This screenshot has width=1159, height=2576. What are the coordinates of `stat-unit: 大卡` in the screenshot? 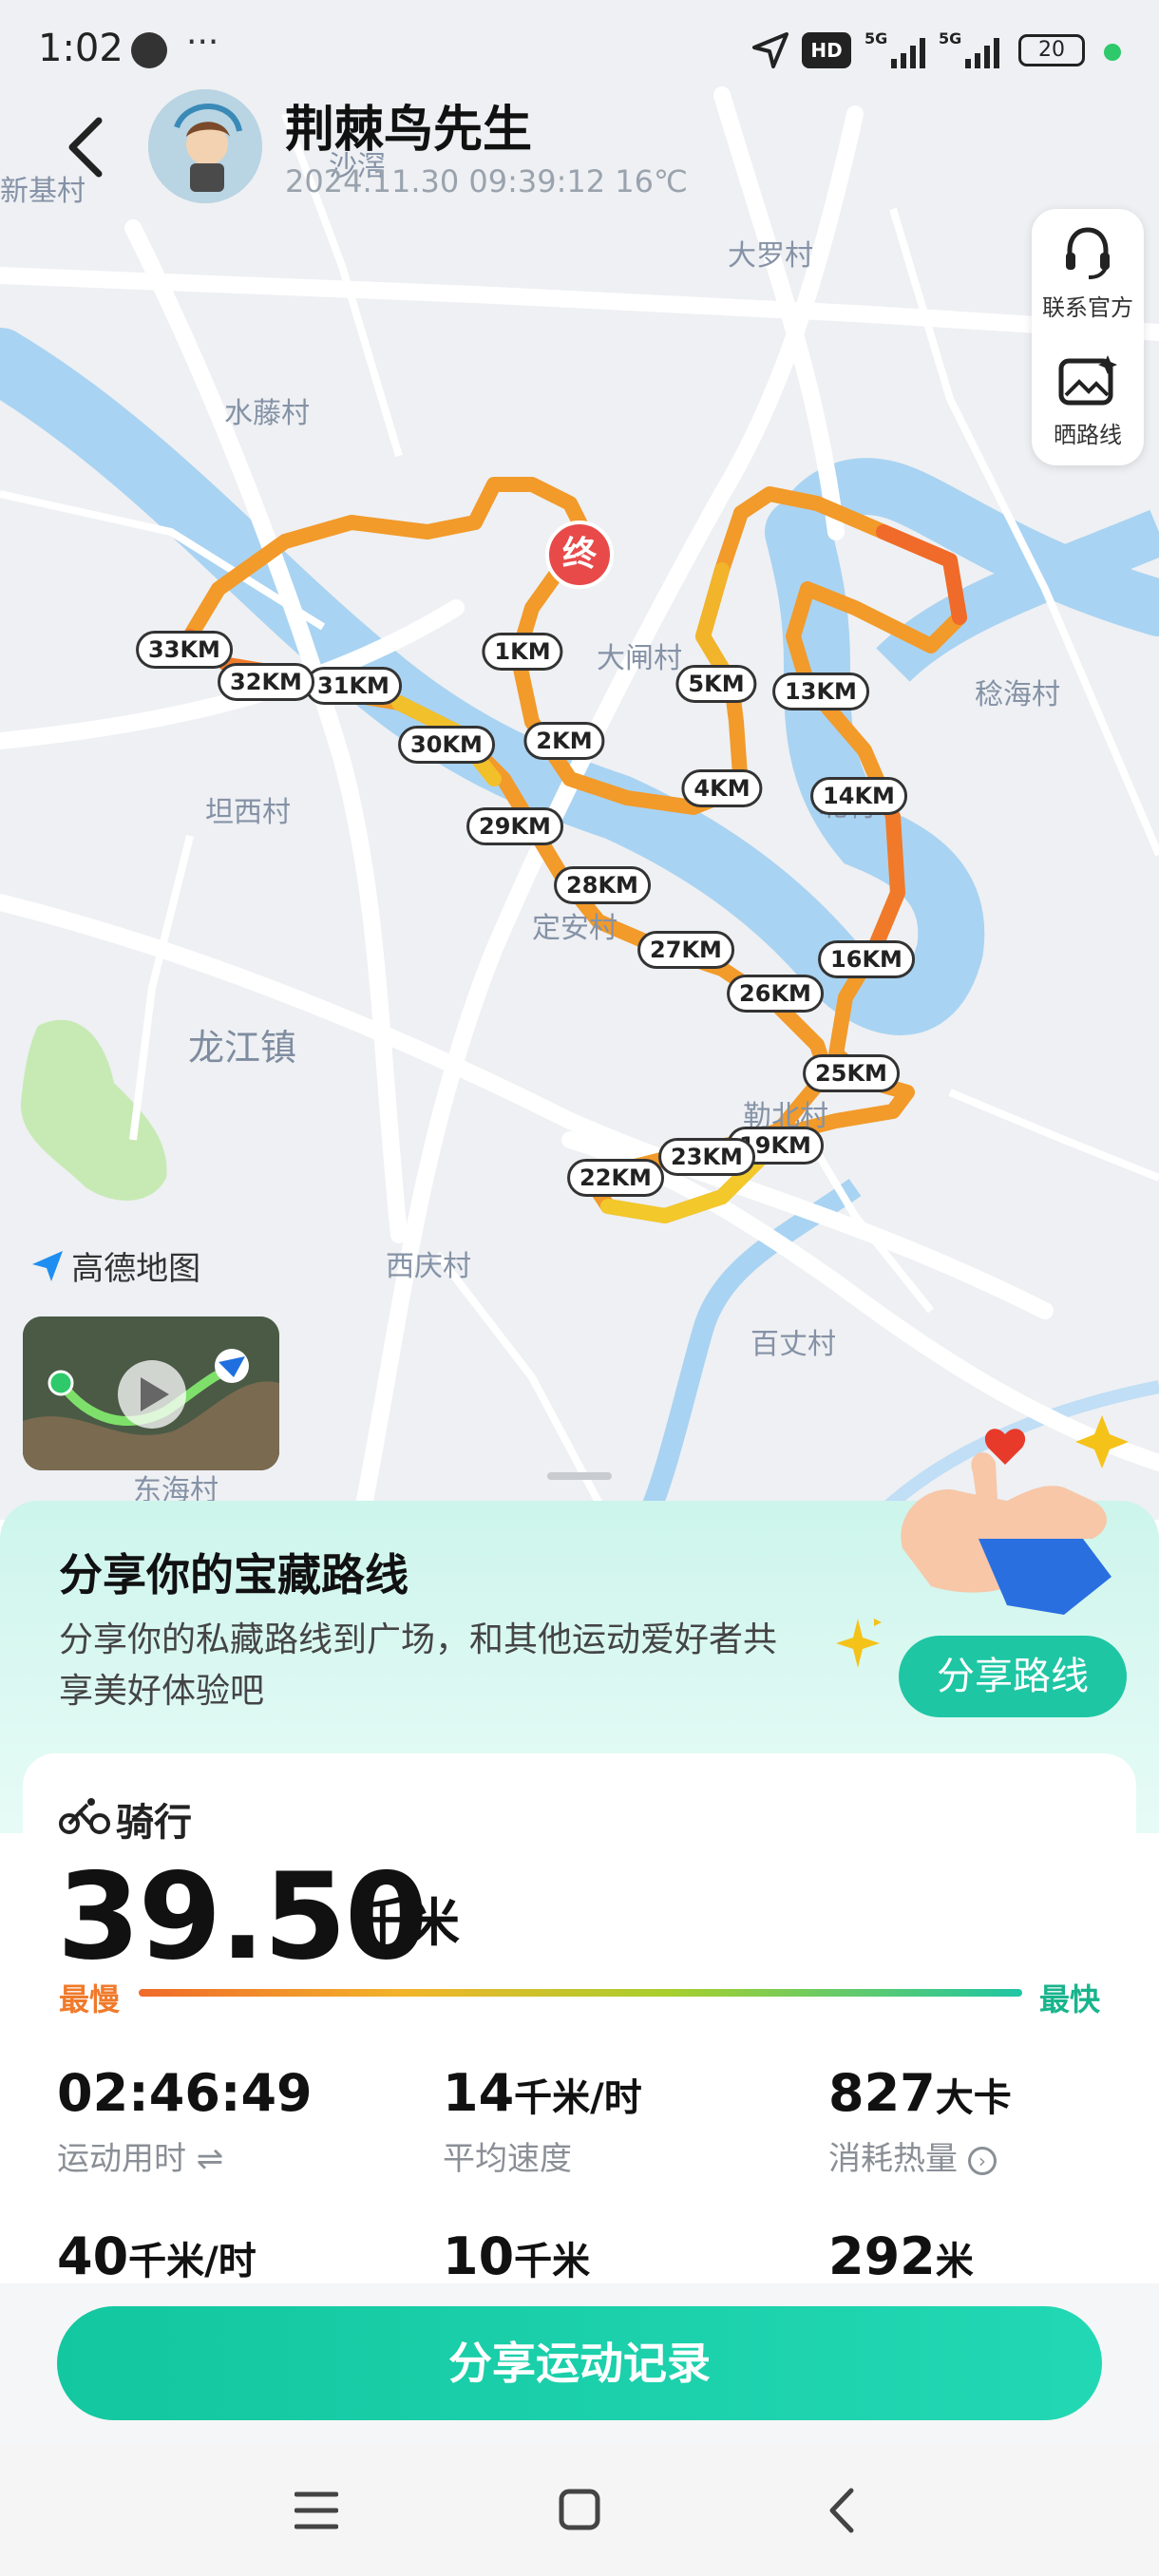 It's located at (973, 2098).